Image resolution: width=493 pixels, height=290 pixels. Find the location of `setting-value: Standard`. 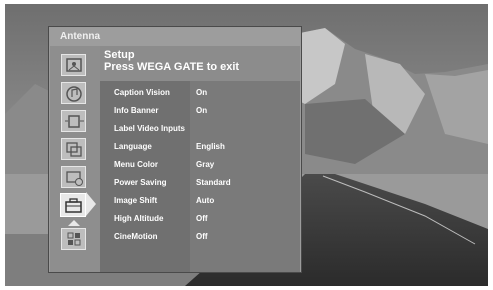

setting-value: Standard is located at coordinates (213, 182).